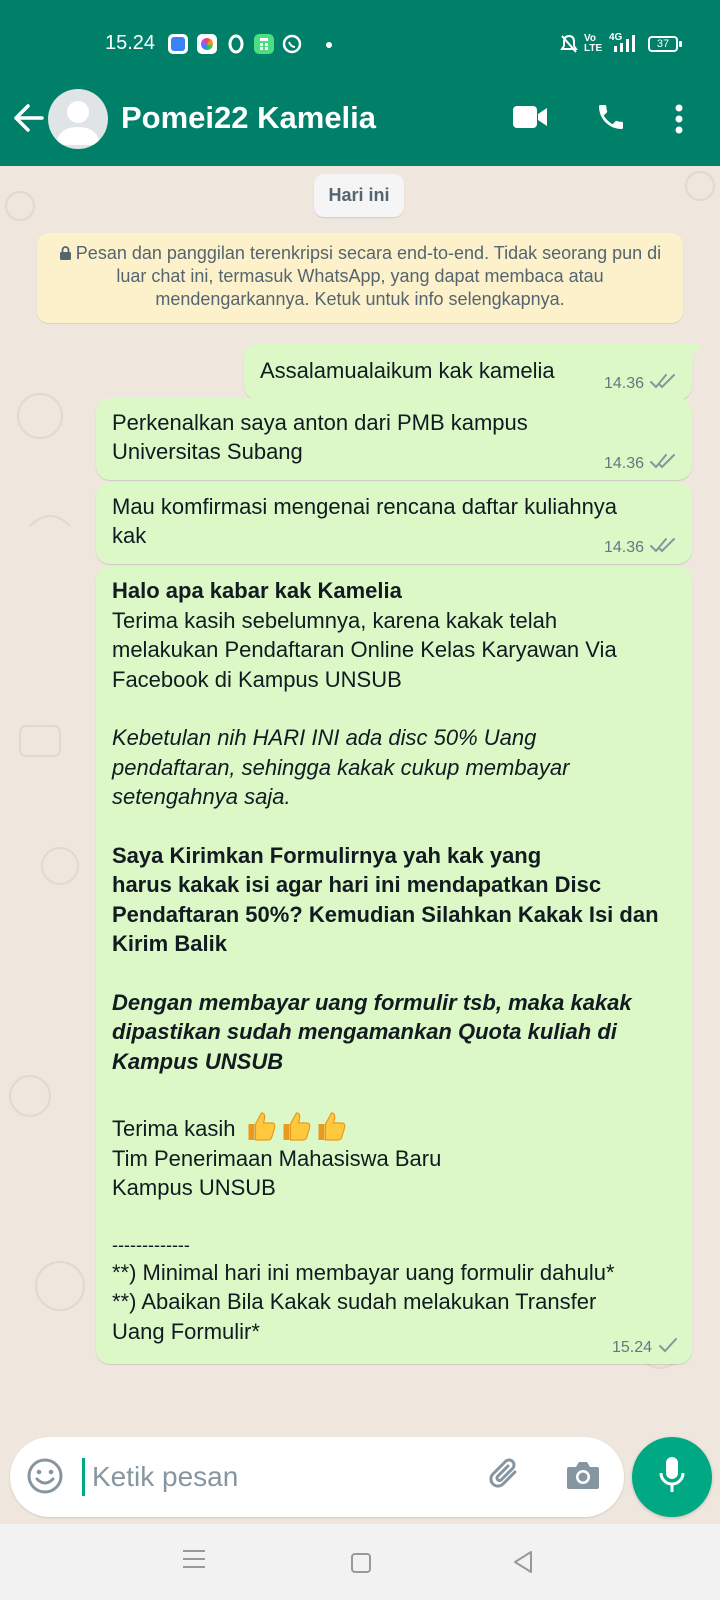 The image size is (720, 1600). I want to click on message-time: 15.24, so click(631, 1347).